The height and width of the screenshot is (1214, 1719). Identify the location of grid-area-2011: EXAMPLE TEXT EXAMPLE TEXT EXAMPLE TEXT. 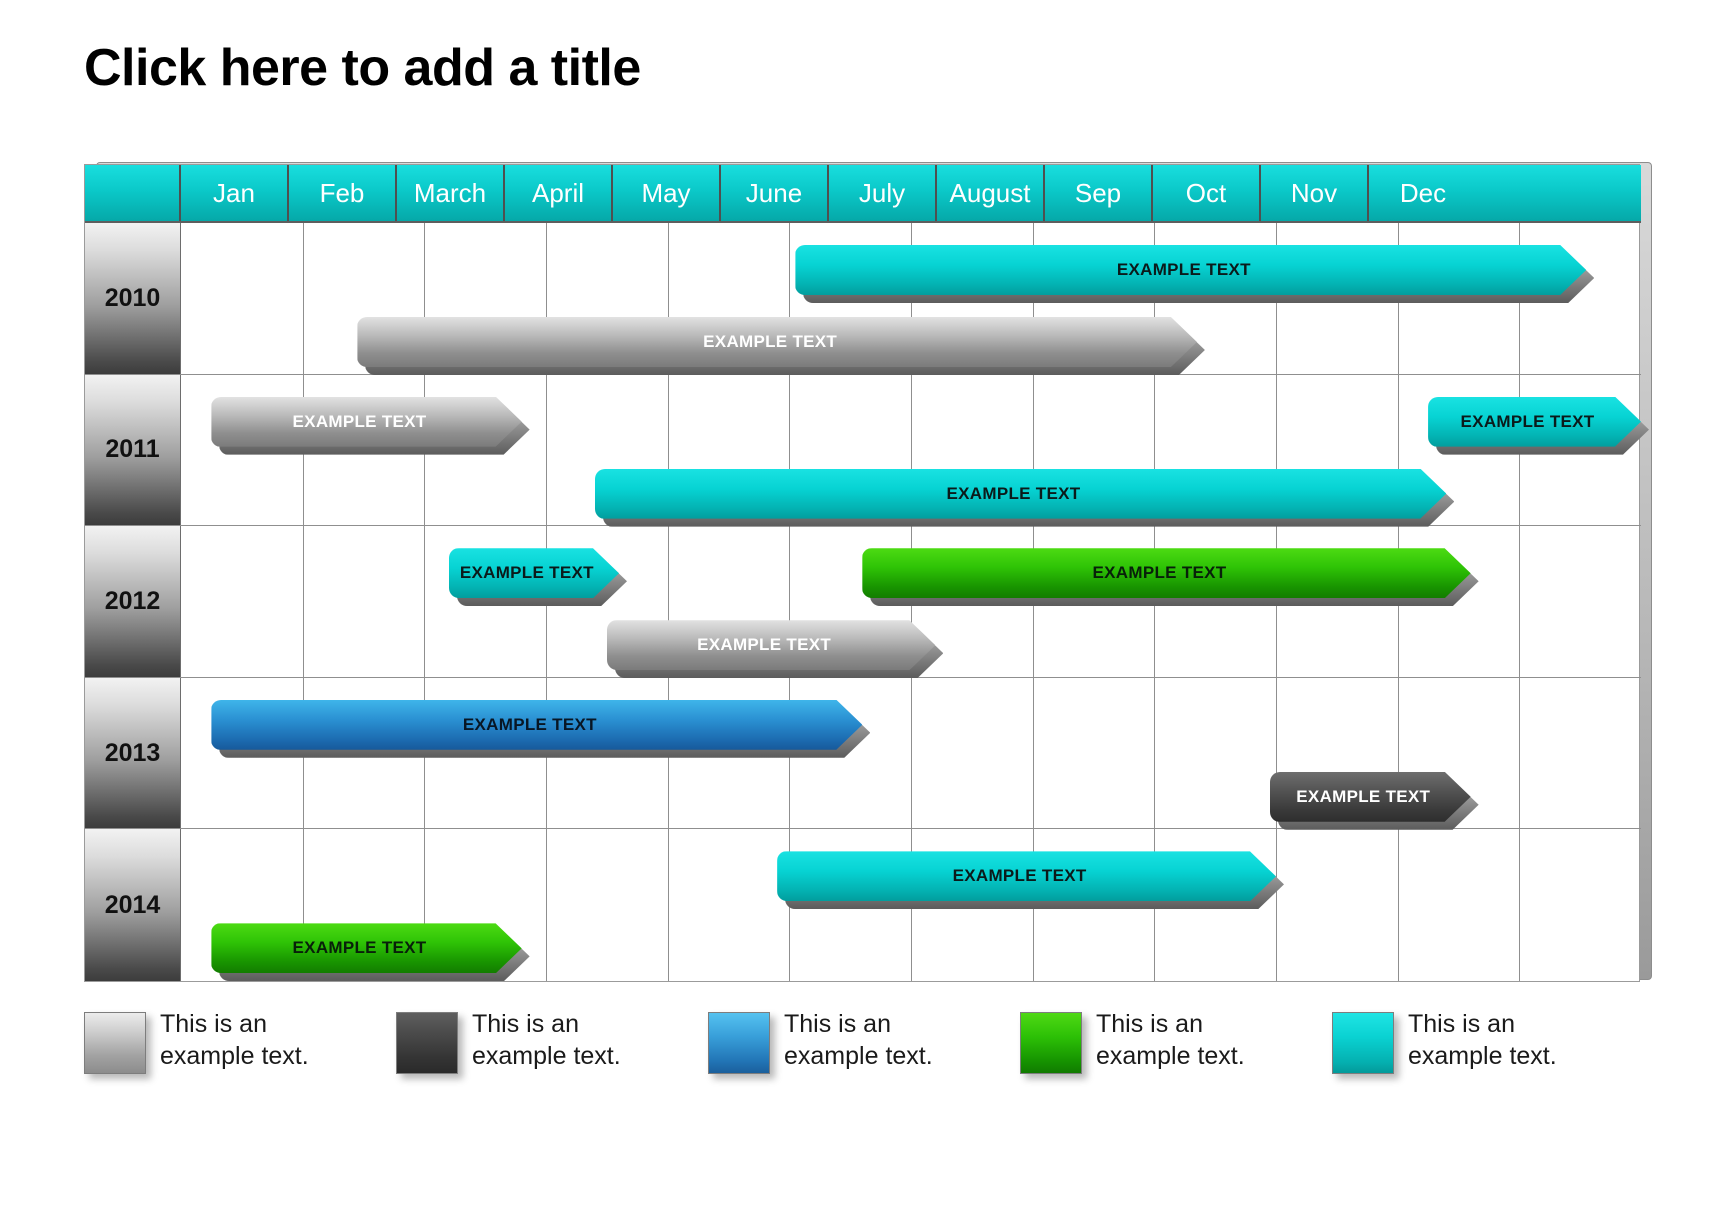
(911, 450).